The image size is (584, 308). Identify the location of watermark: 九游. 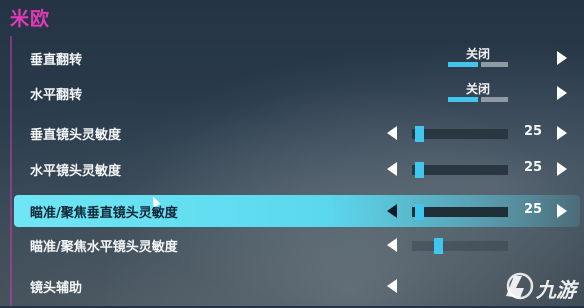
(542, 286).